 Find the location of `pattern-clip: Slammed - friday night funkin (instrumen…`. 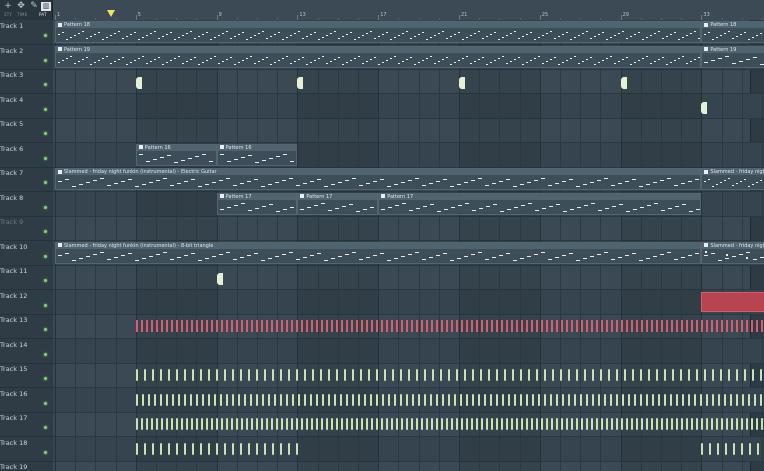

pattern-clip: Slammed - friday night funkin (instrumen… is located at coordinates (732, 252).